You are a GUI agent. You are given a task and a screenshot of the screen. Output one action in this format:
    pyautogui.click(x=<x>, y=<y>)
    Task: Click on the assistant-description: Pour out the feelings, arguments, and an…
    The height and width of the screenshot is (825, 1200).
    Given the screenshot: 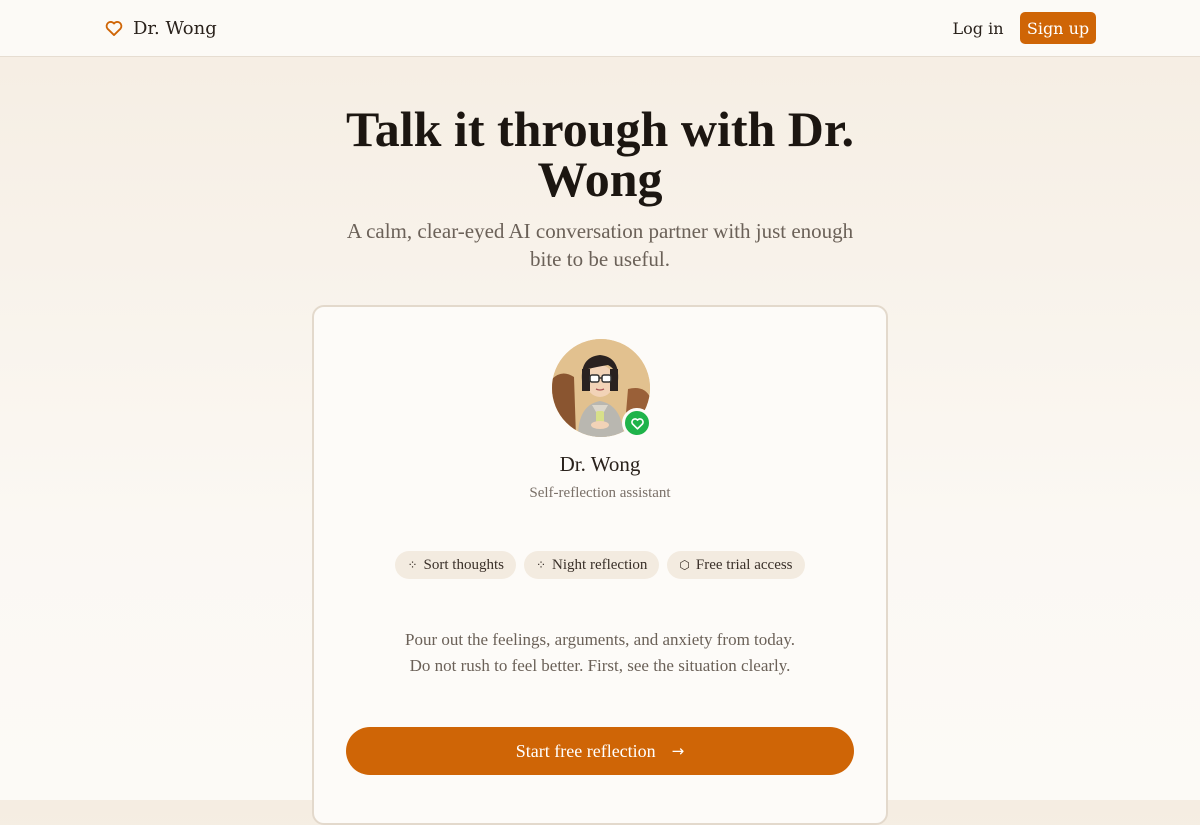 What is the action you would take?
    pyautogui.click(x=600, y=653)
    